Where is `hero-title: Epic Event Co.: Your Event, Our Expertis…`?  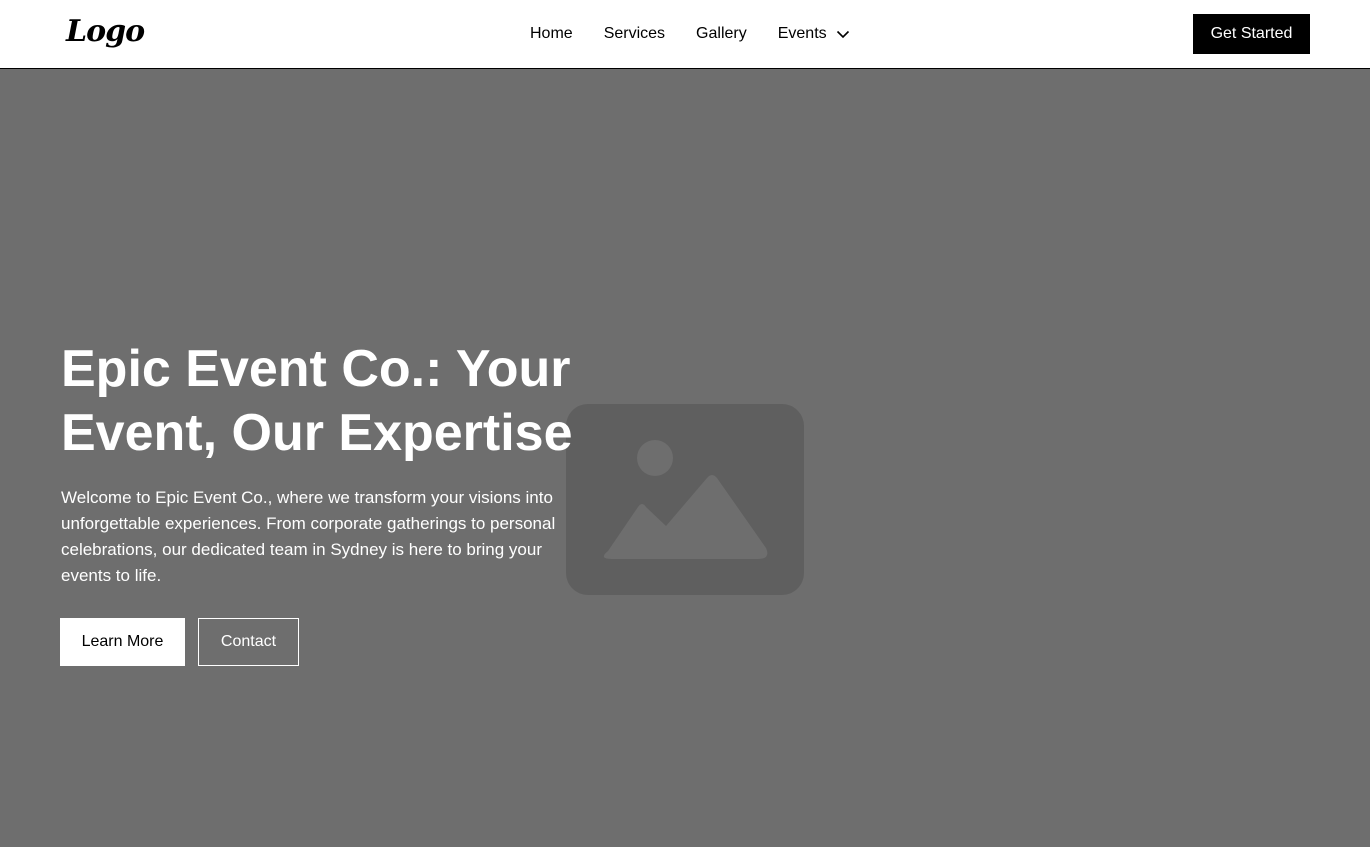
hero-title: Epic Event Co.: Your Event, Our Expertis… is located at coordinates (317, 401).